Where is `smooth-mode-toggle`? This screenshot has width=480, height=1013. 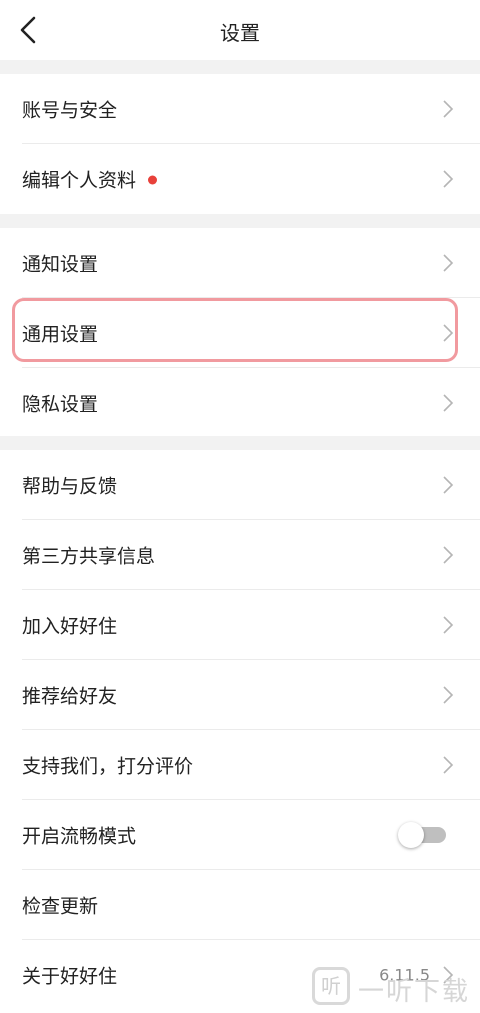
smooth-mode-toggle is located at coordinates (422, 835).